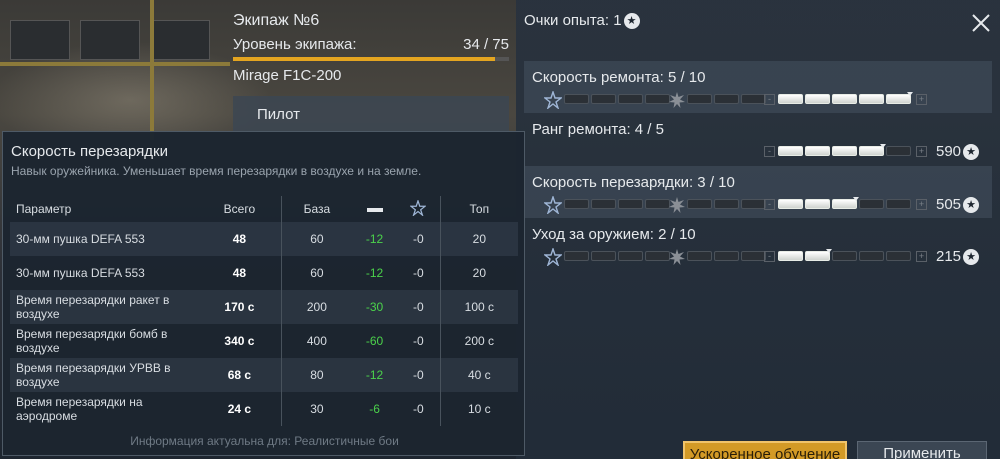 The width and height of the screenshot is (1000, 459). What do you see at coordinates (371, 115) in the screenshot?
I see `tab-pilot: Пилот` at bounding box center [371, 115].